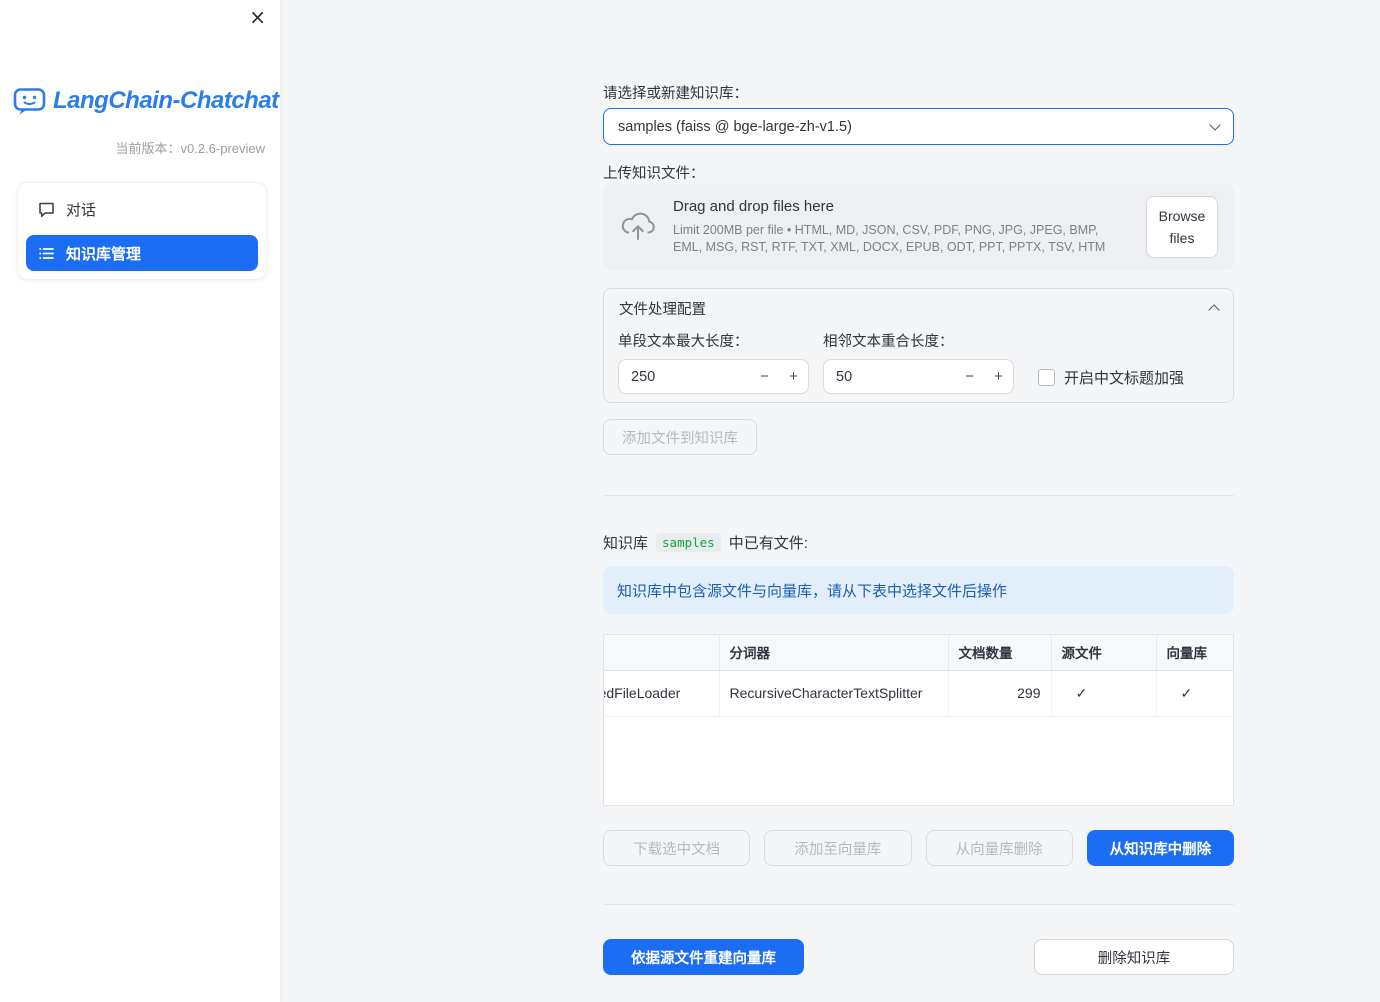 The height and width of the screenshot is (1002, 1380). Describe the element at coordinates (918, 848) in the screenshot. I see `file-action-buttons: 下载选中文档 添加至向量库 从向量库删除 从知识库中删除` at that location.